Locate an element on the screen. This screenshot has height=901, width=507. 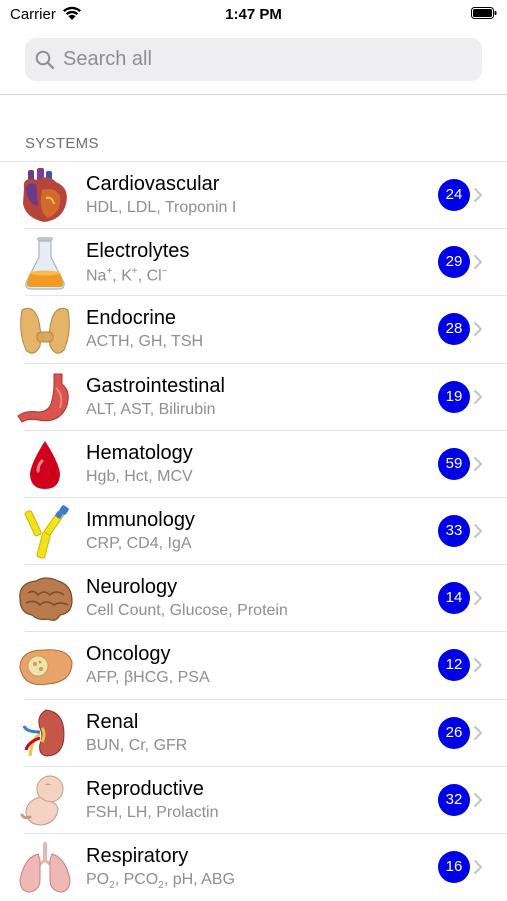
item-title: Gastrointestinal is located at coordinates (155, 385).